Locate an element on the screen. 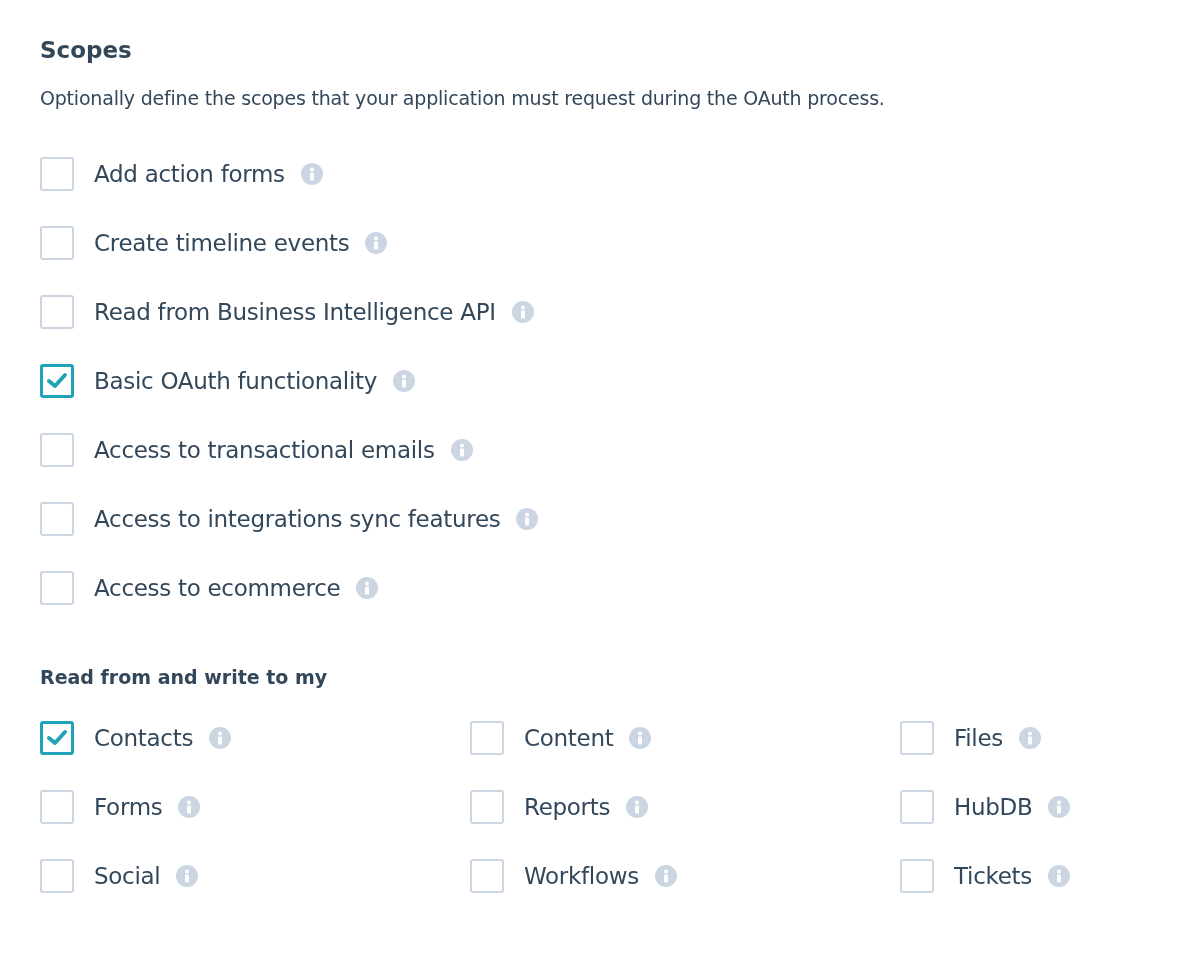 This screenshot has height=970, width=1190. checkbox-label: Workflows is located at coordinates (581, 876).